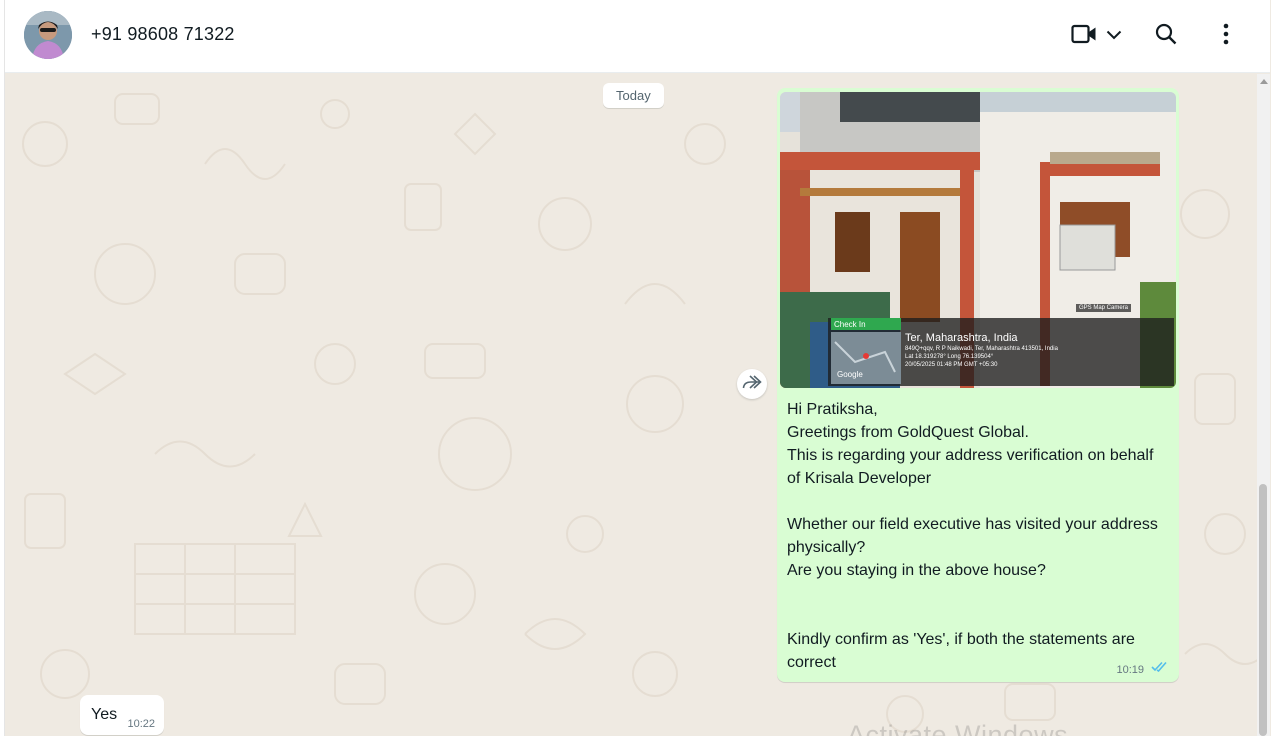 This screenshot has width=1271, height=736. Describe the element at coordinates (104, 714) in the screenshot. I see `message-text: Yes` at that location.